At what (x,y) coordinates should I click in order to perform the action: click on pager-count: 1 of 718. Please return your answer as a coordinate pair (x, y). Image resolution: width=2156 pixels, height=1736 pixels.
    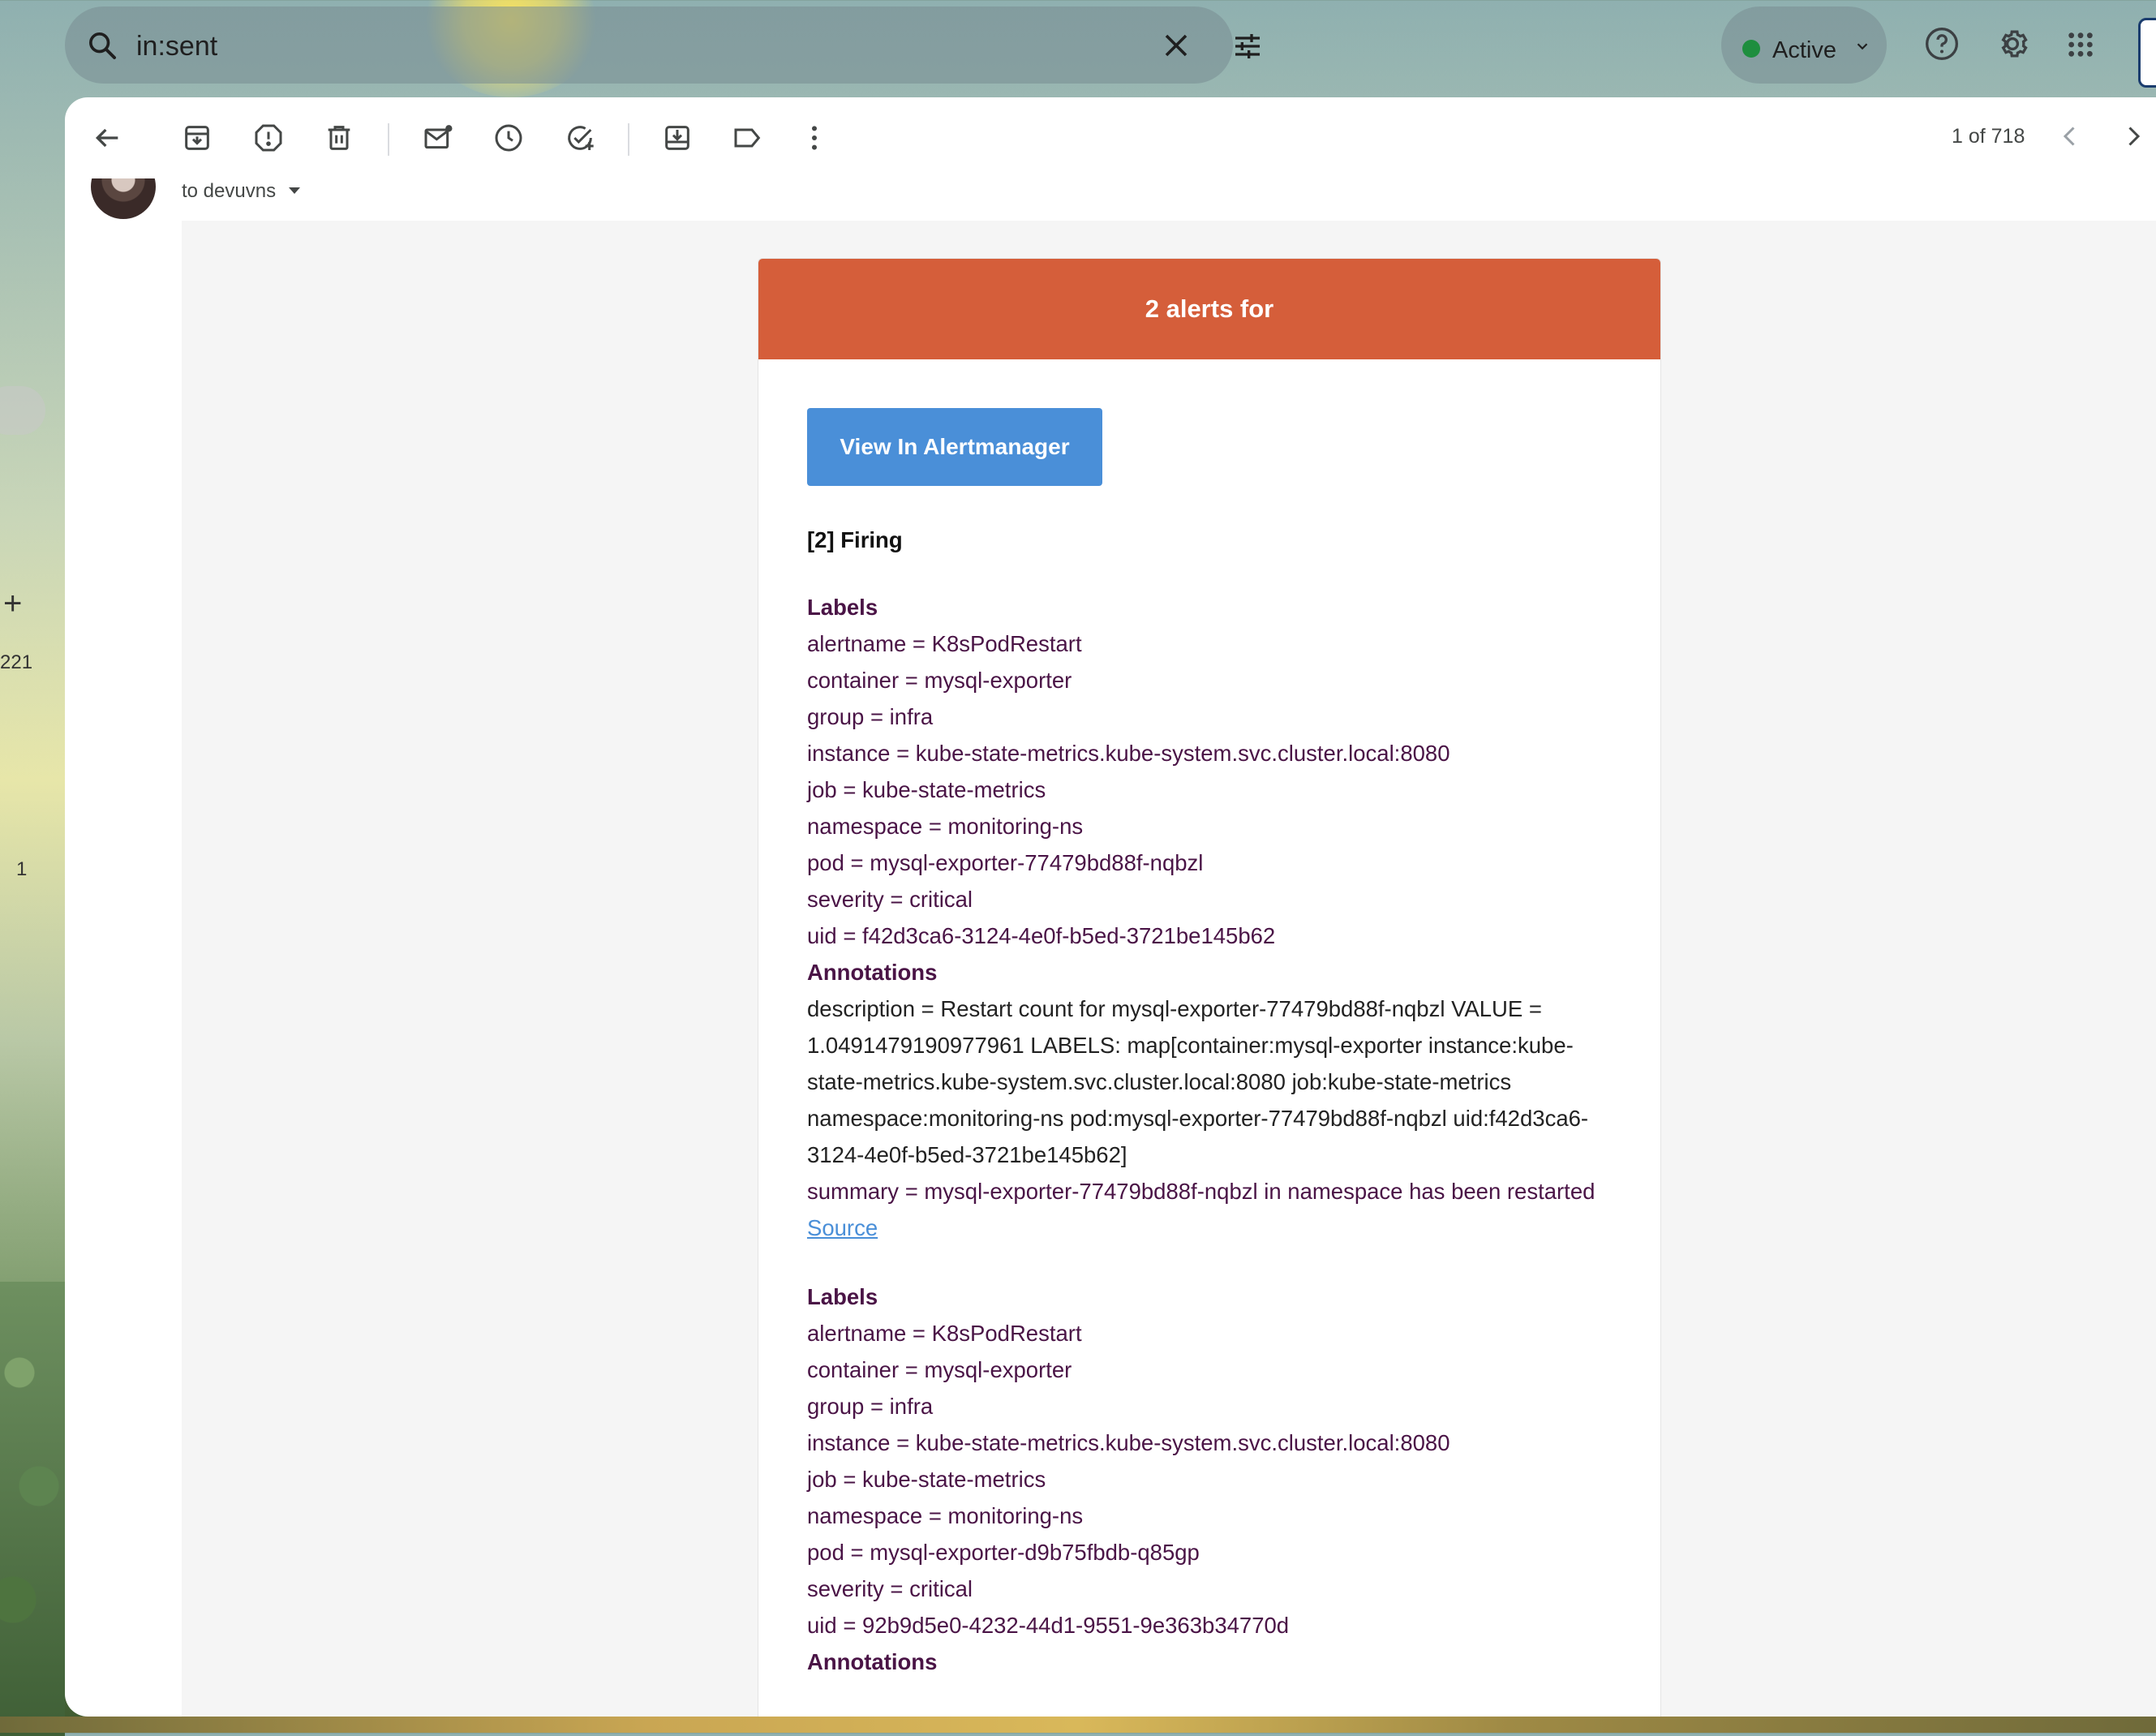
    Looking at the image, I should click on (1988, 136).